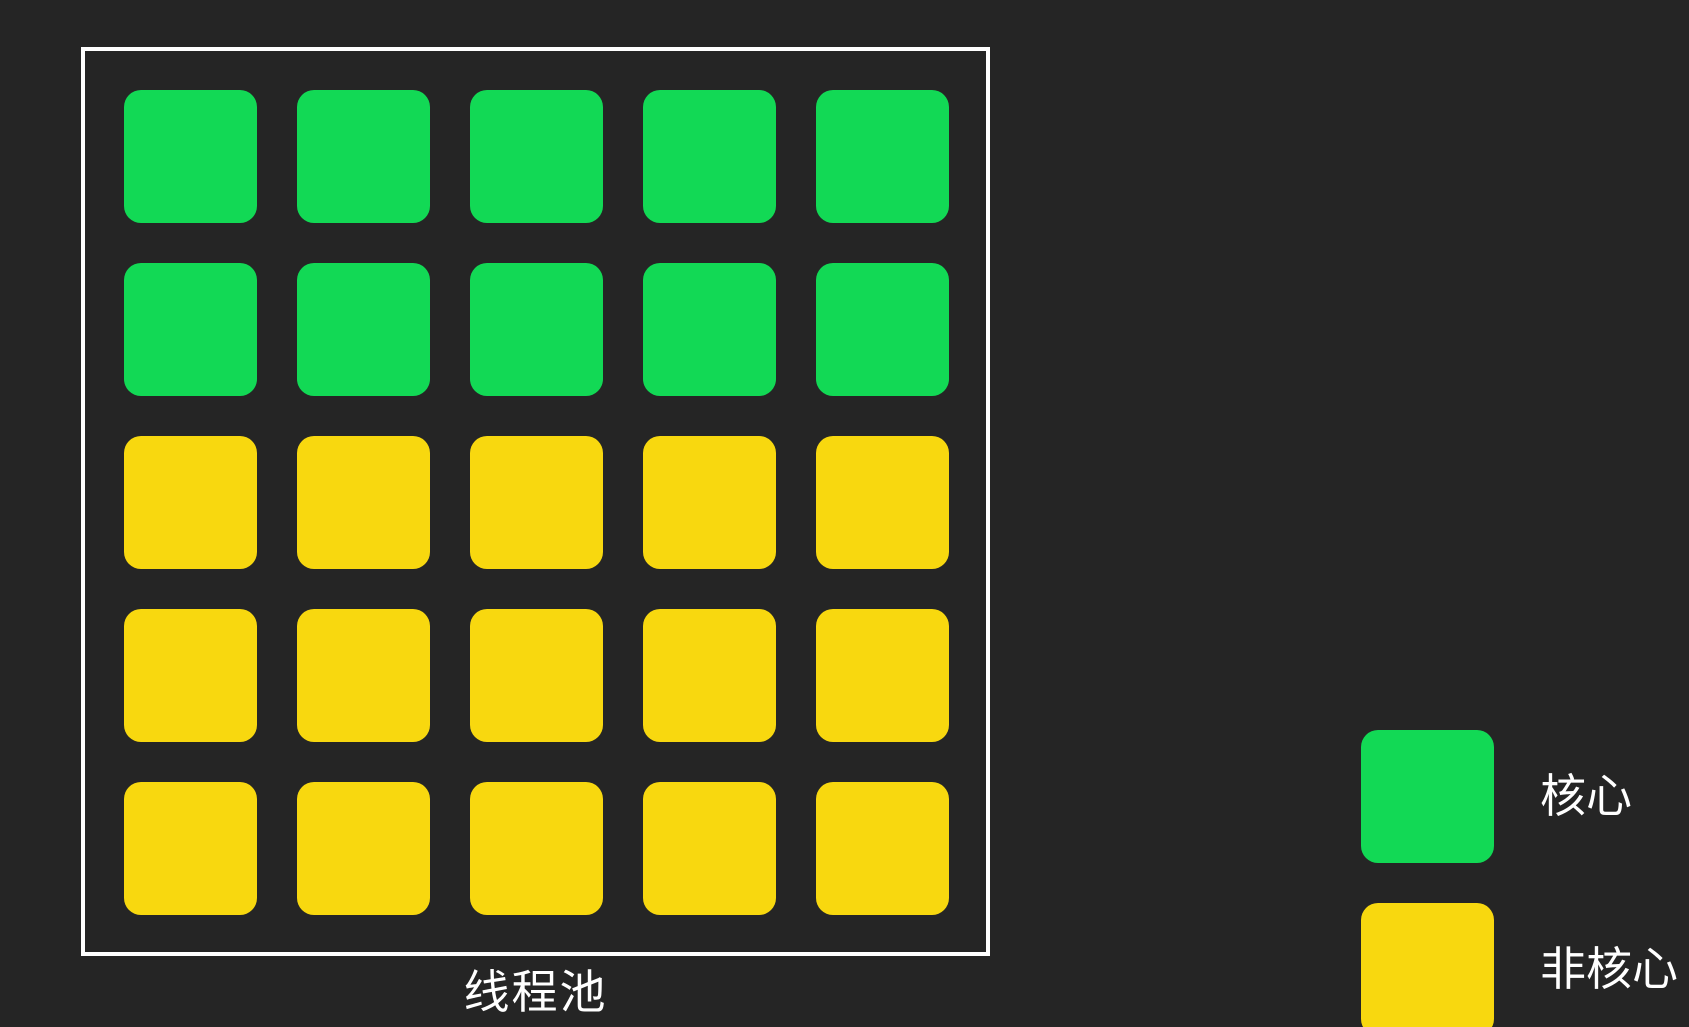 The image size is (1689, 1027). What do you see at coordinates (1427, 796) in the screenshot?
I see `legend-swatch-core` at bounding box center [1427, 796].